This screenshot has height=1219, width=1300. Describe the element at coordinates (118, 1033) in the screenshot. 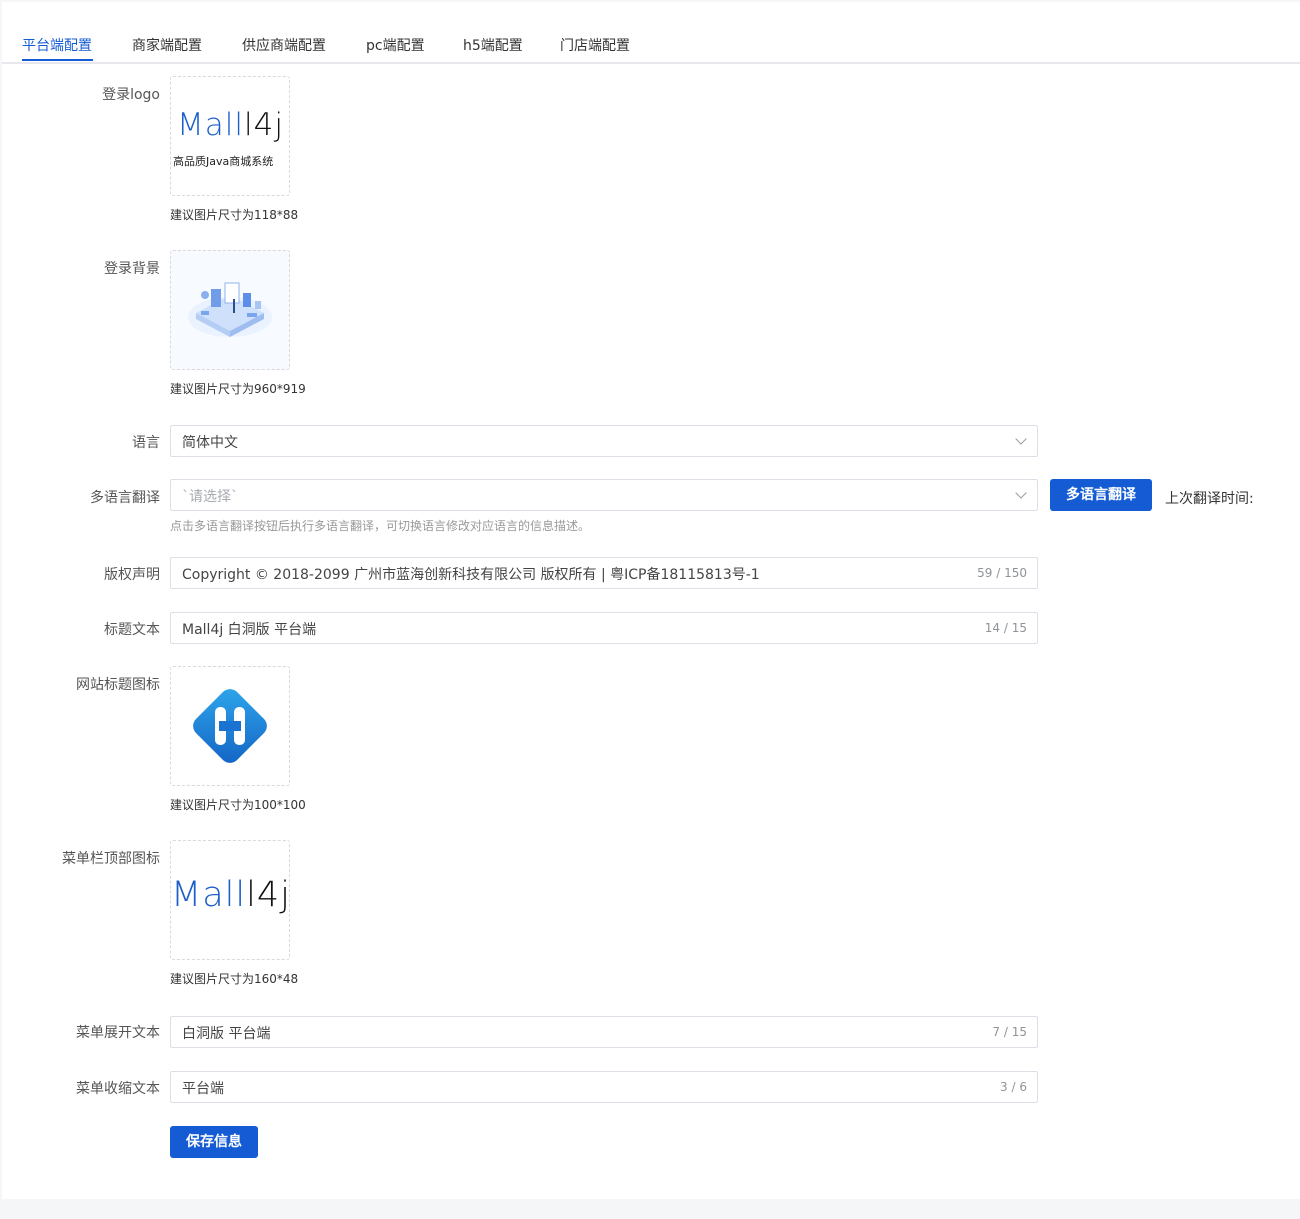

I see `menu-expand-label: 菜单展开文本` at that location.